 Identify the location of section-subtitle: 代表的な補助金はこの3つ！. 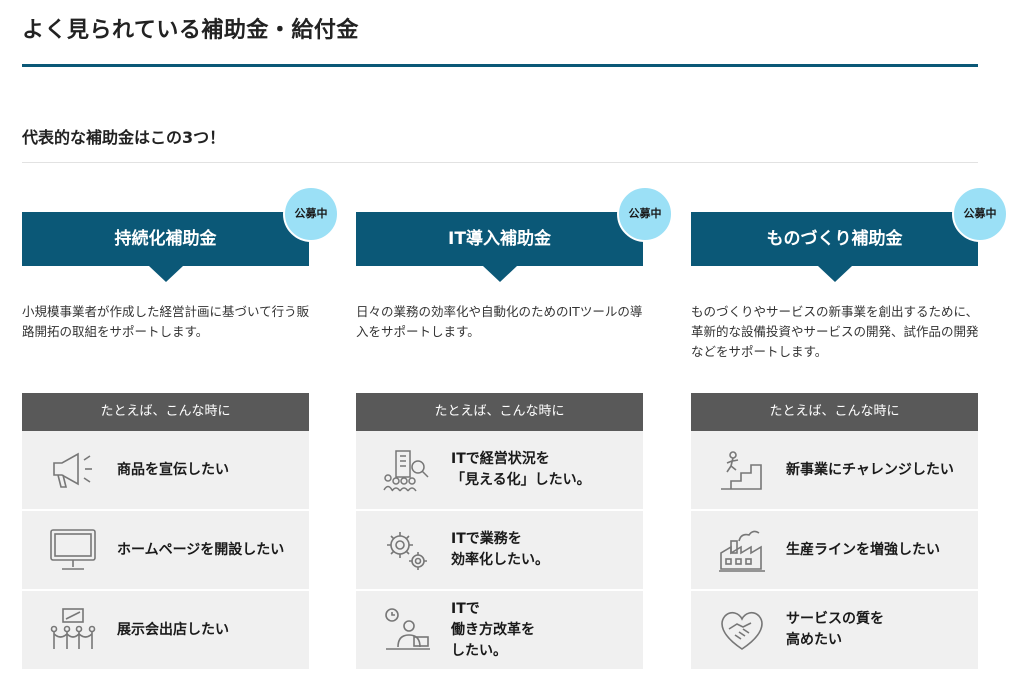
(124, 137).